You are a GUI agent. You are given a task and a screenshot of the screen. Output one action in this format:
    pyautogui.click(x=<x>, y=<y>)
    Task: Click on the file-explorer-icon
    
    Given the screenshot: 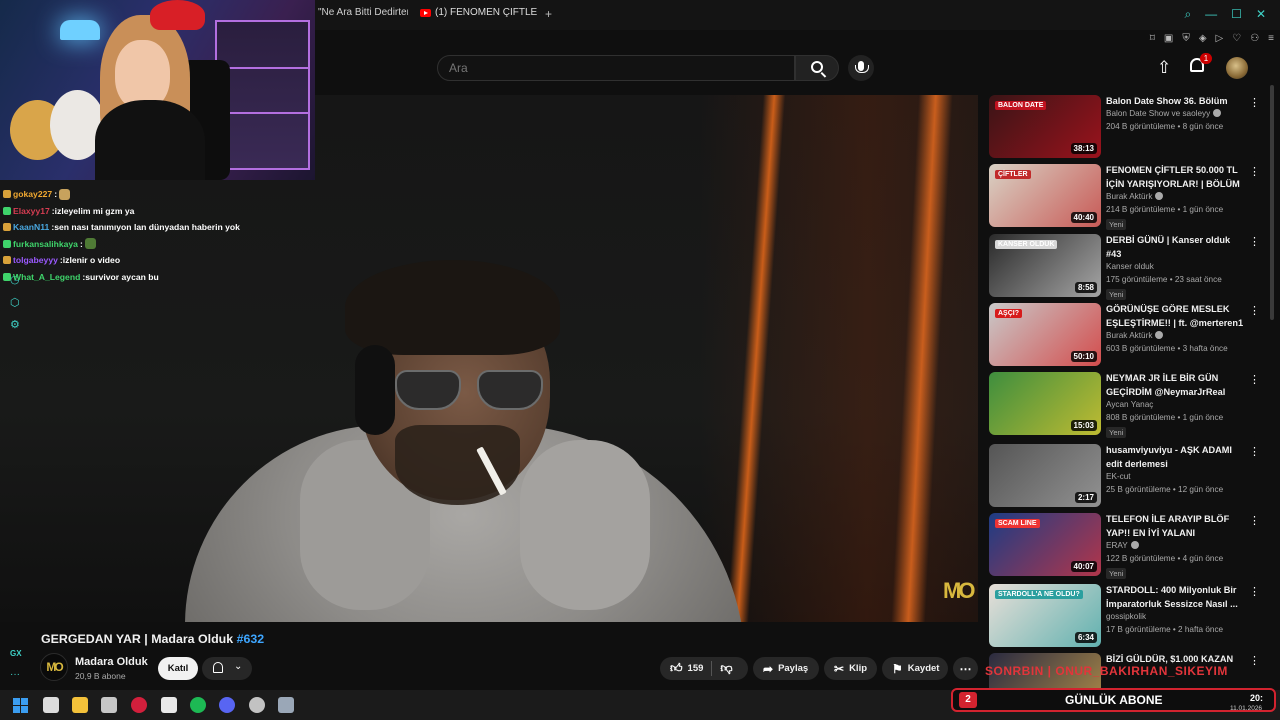 What is the action you would take?
    pyautogui.click(x=80, y=705)
    